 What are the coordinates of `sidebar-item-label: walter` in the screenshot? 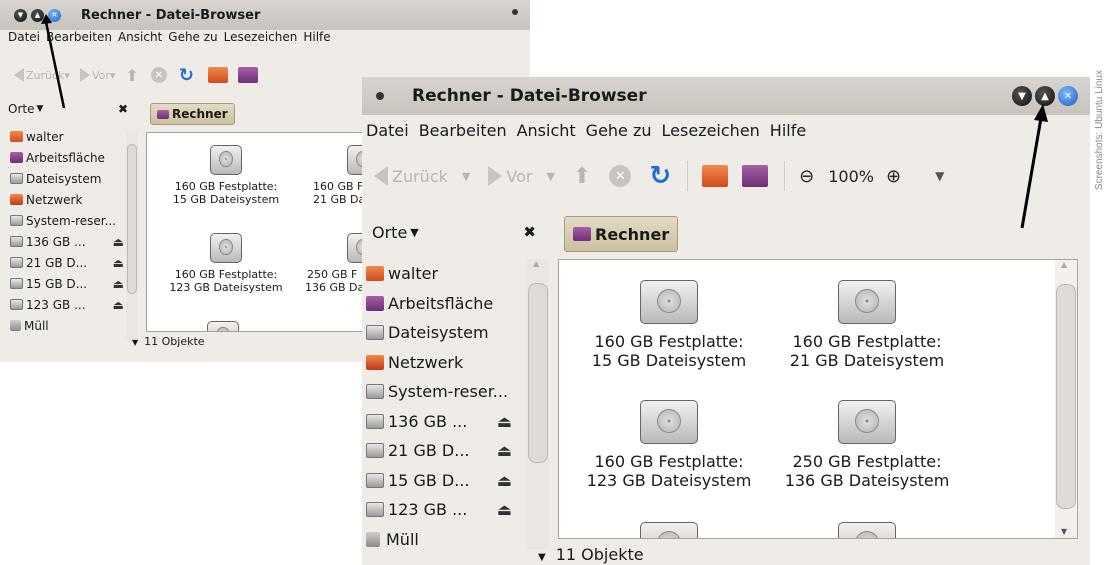 It's located at (413, 274).